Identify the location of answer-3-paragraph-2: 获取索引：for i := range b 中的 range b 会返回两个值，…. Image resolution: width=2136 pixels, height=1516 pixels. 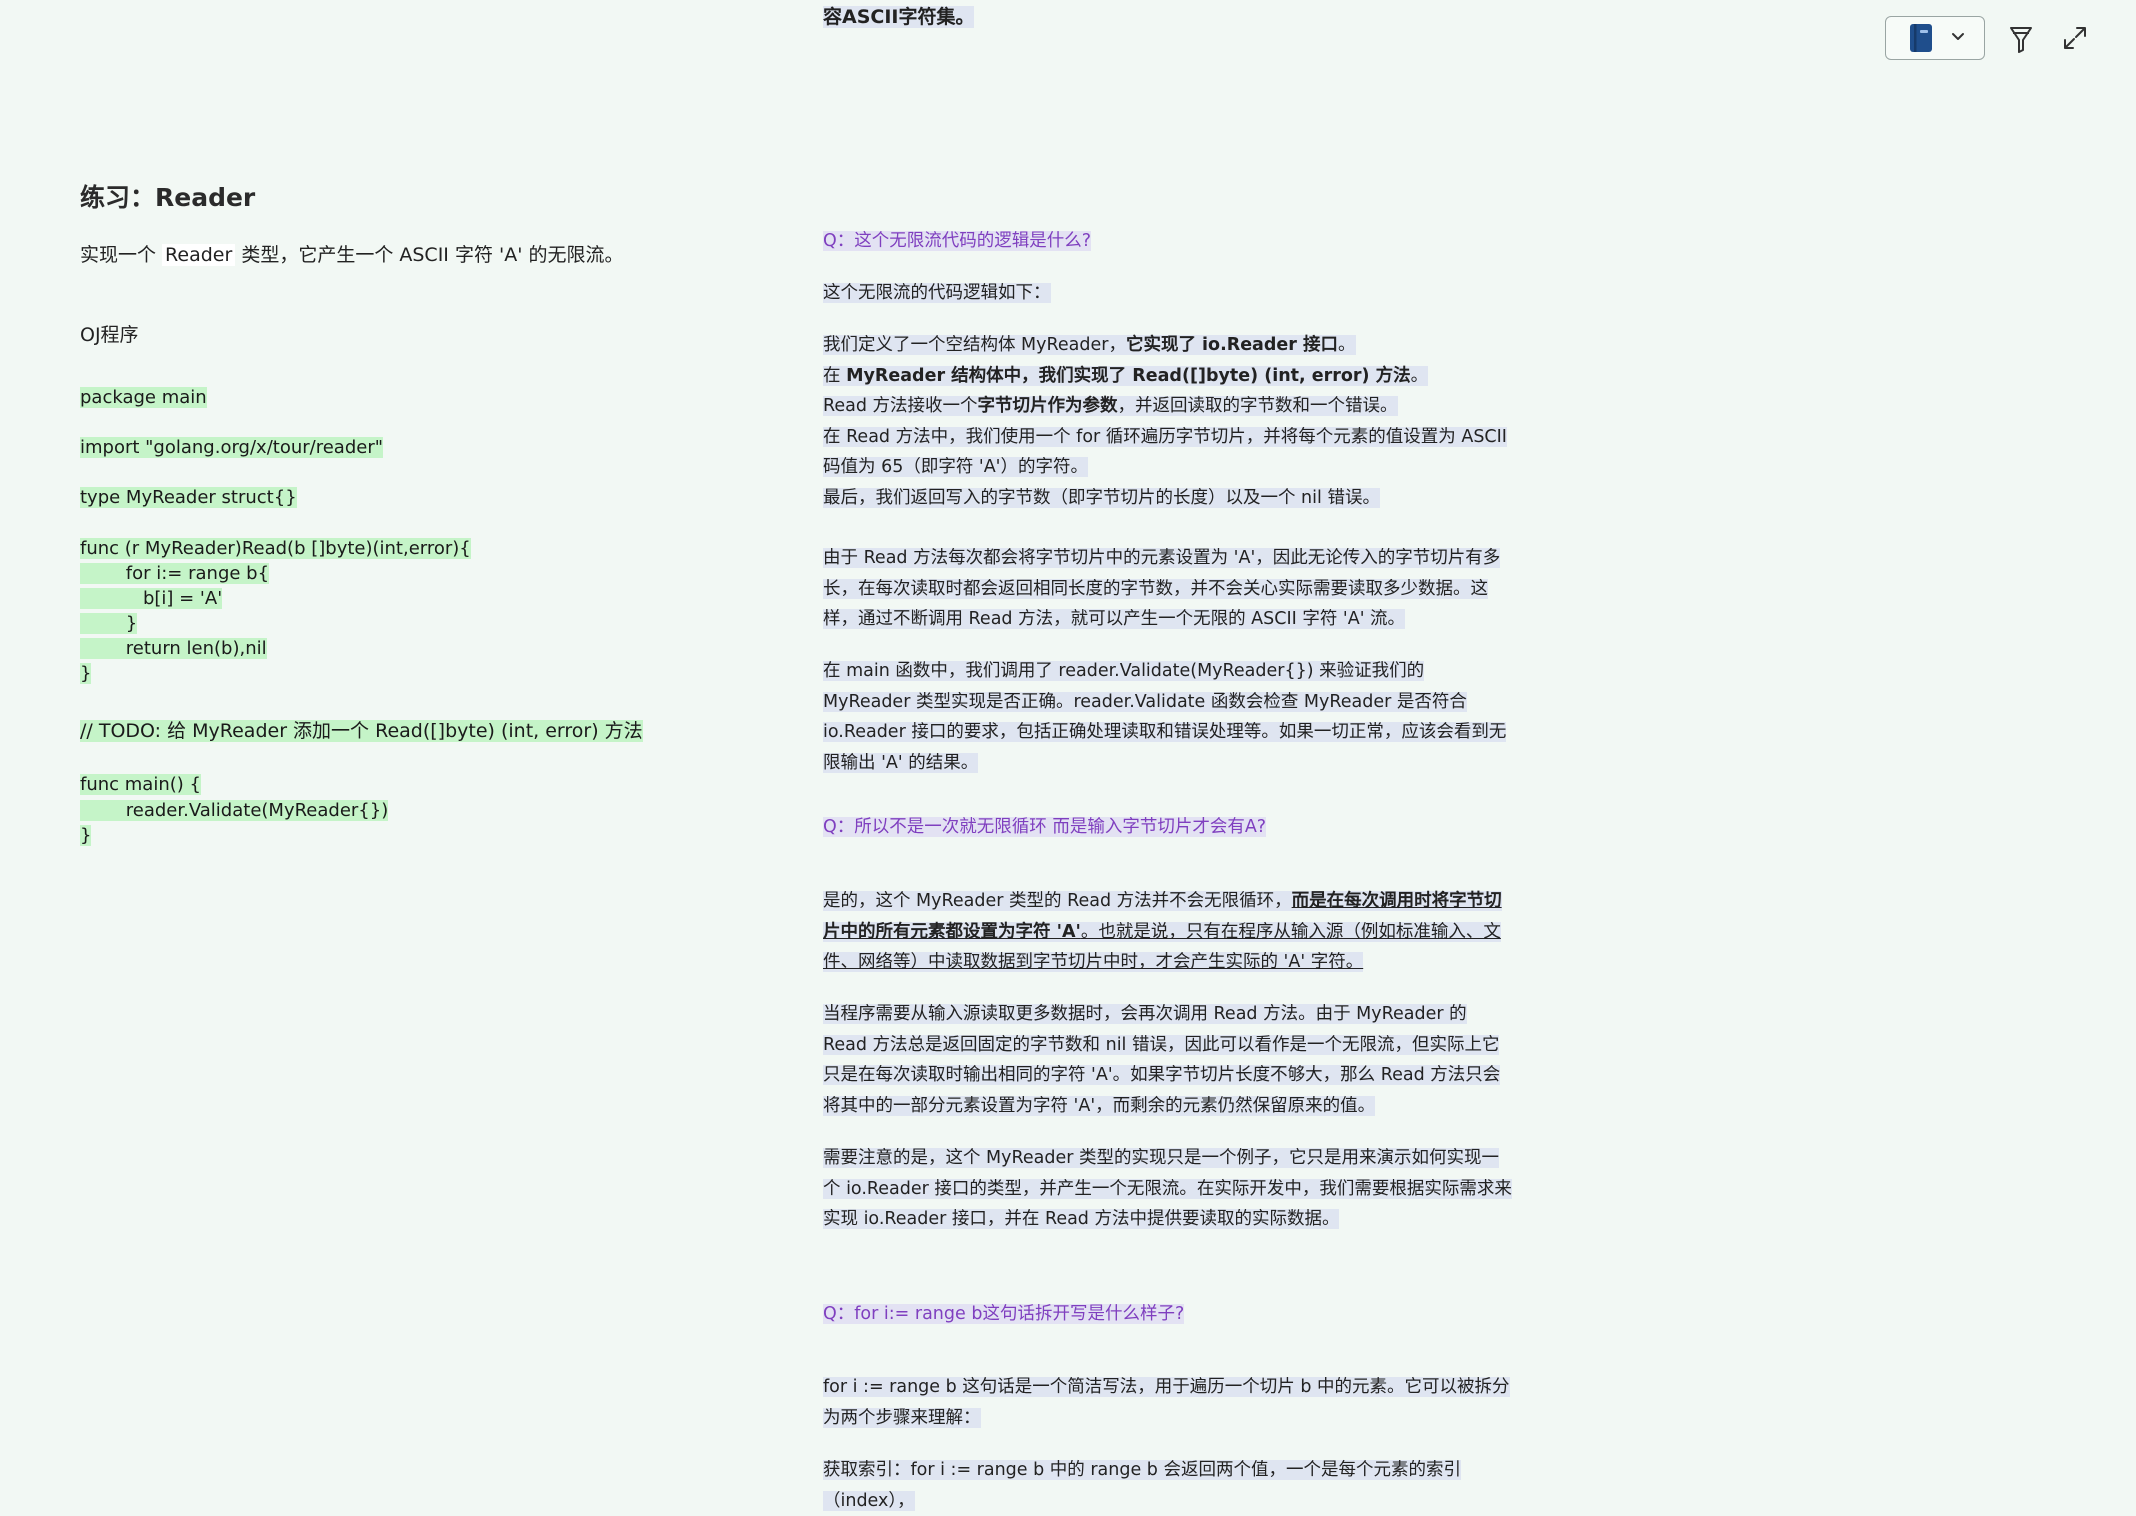
(1142, 1485).